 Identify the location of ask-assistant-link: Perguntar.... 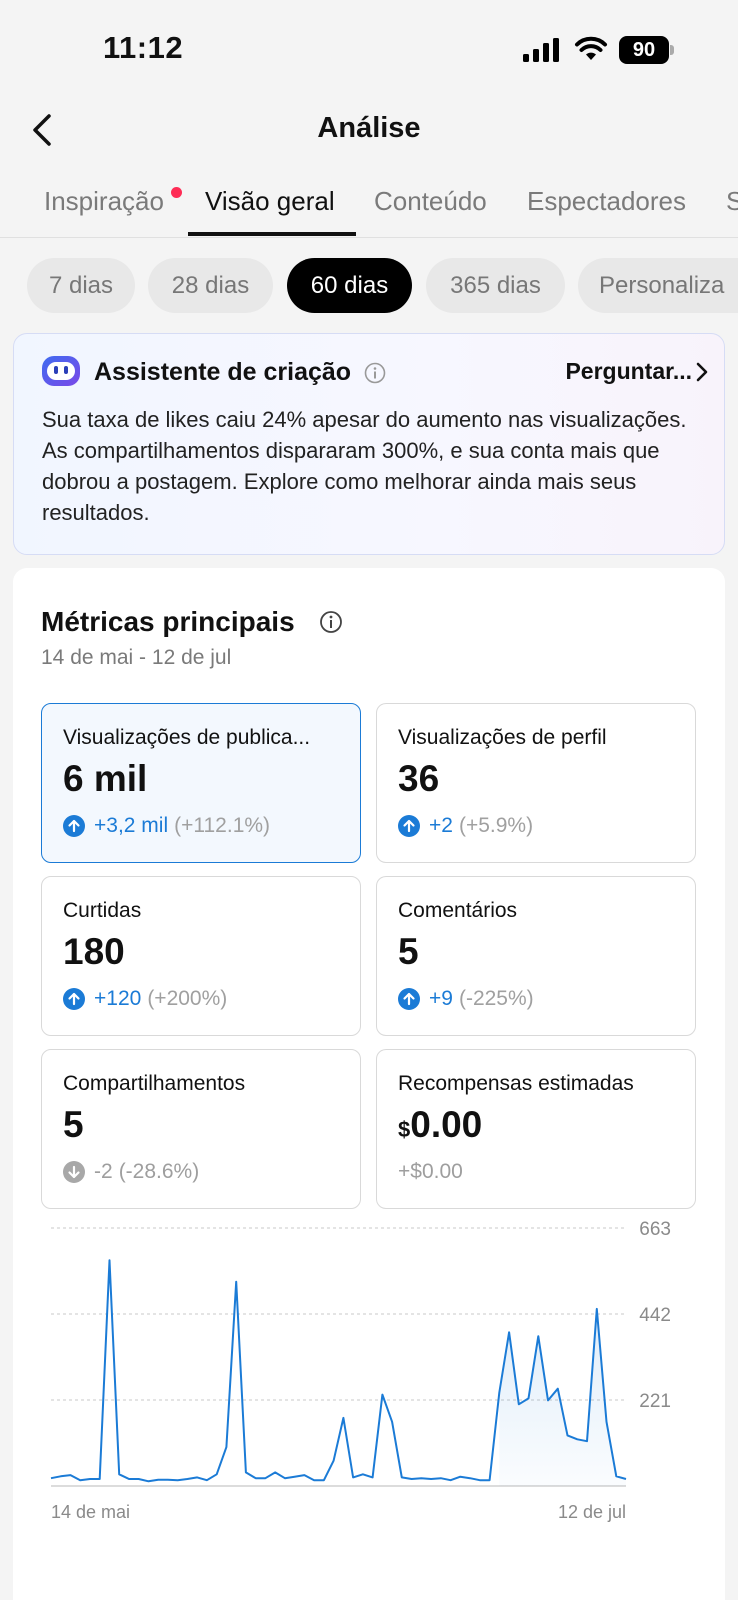
(628, 371).